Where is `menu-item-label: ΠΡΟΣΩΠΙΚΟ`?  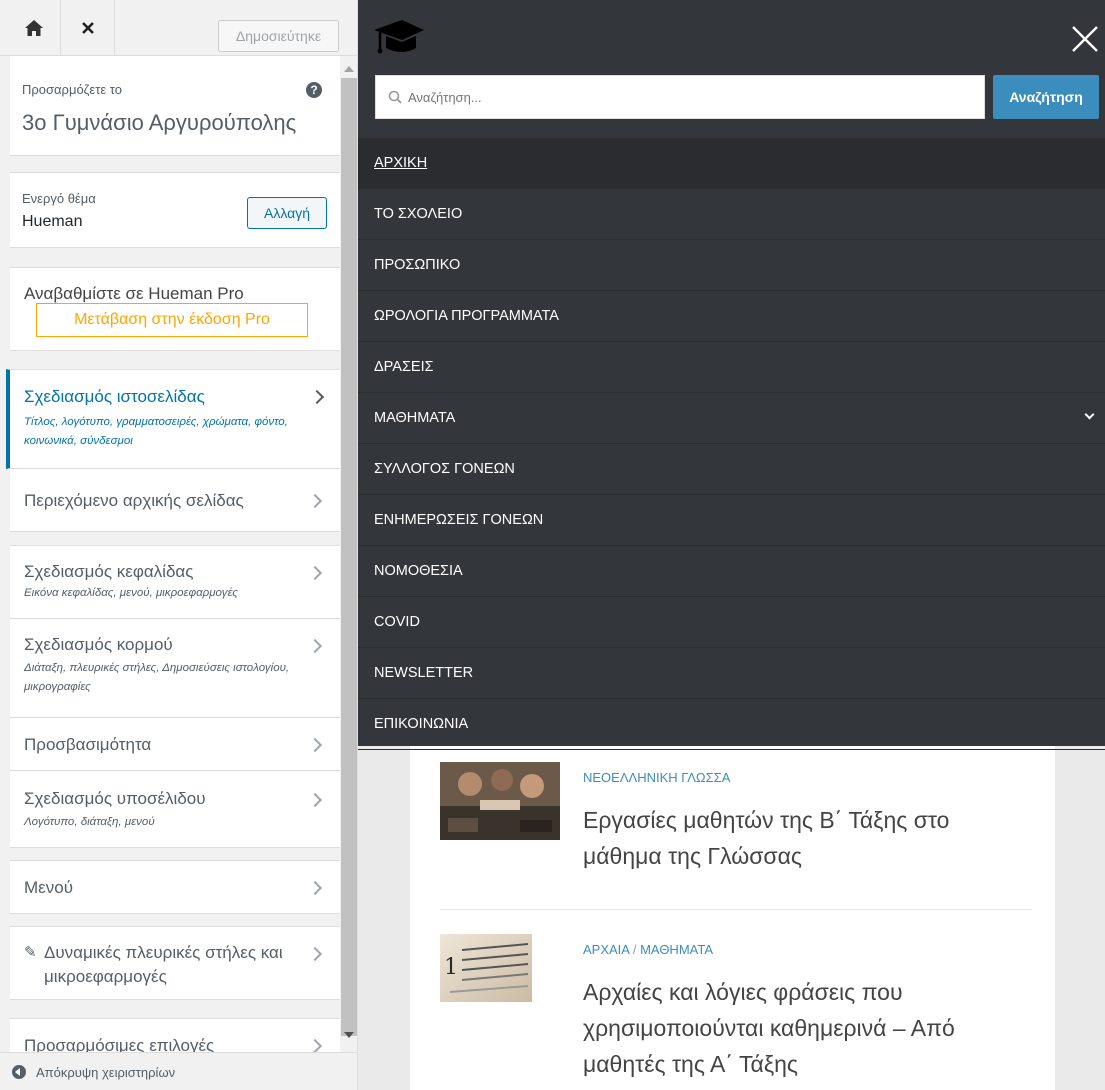
menu-item-label: ΠΡΟΣΩΠΙΚΟ is located at coordinates (417, 265).